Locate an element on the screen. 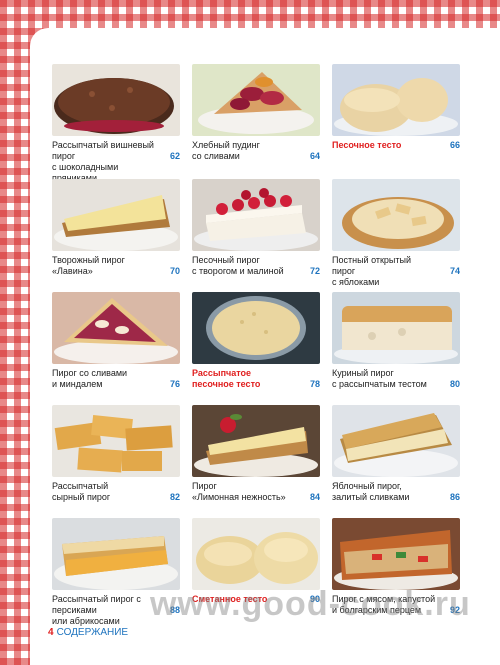 Image resolution: width=500 pixels, height=665 pixels. recipe-card: Песочное тесто 66 is located at coordinates (396, 120).